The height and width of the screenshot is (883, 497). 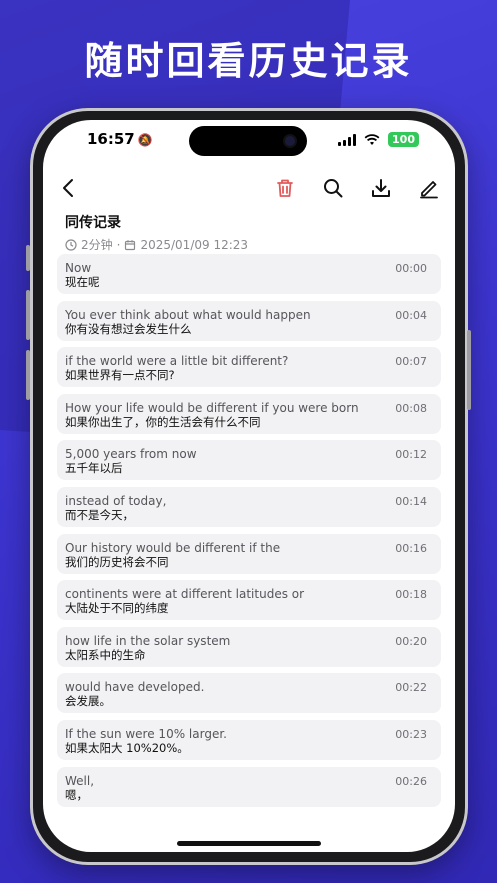 I want to click on promo-headline: 随时回看历史记录, so click(x=248, y=61).